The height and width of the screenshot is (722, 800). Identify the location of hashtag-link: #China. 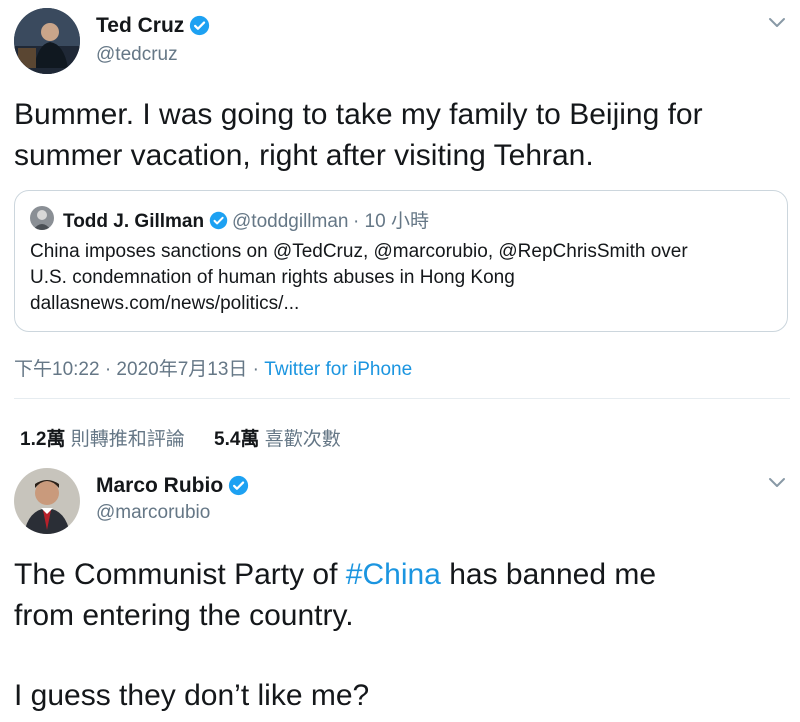
(393, 574).